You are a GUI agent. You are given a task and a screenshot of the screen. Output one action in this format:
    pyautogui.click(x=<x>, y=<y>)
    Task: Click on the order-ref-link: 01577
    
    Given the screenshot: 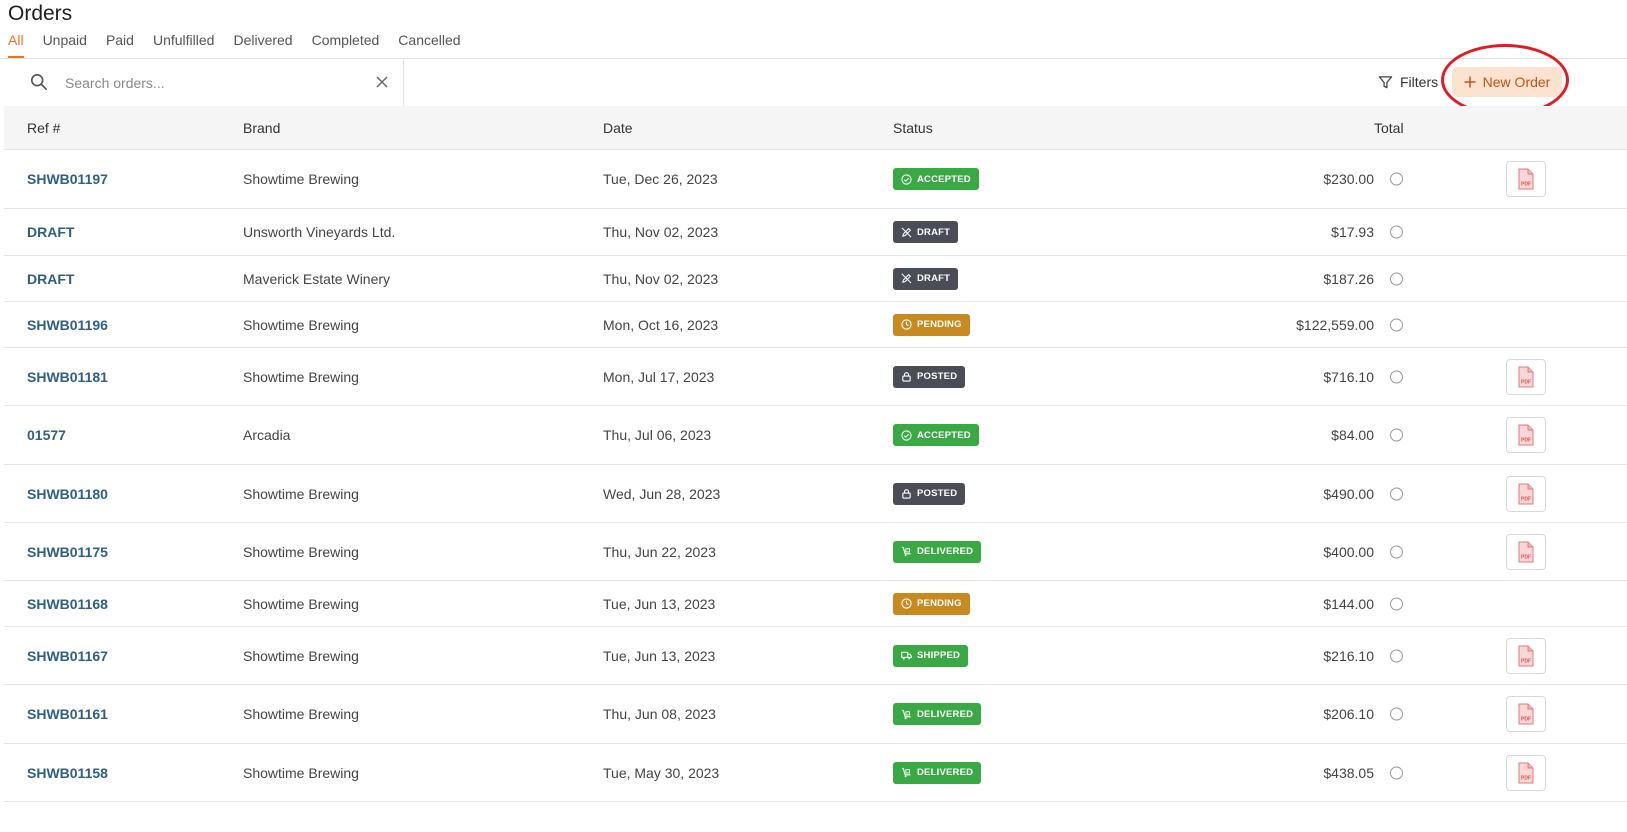 What is the action you would take?
    pyautogui.click(x=46, y=435)
    